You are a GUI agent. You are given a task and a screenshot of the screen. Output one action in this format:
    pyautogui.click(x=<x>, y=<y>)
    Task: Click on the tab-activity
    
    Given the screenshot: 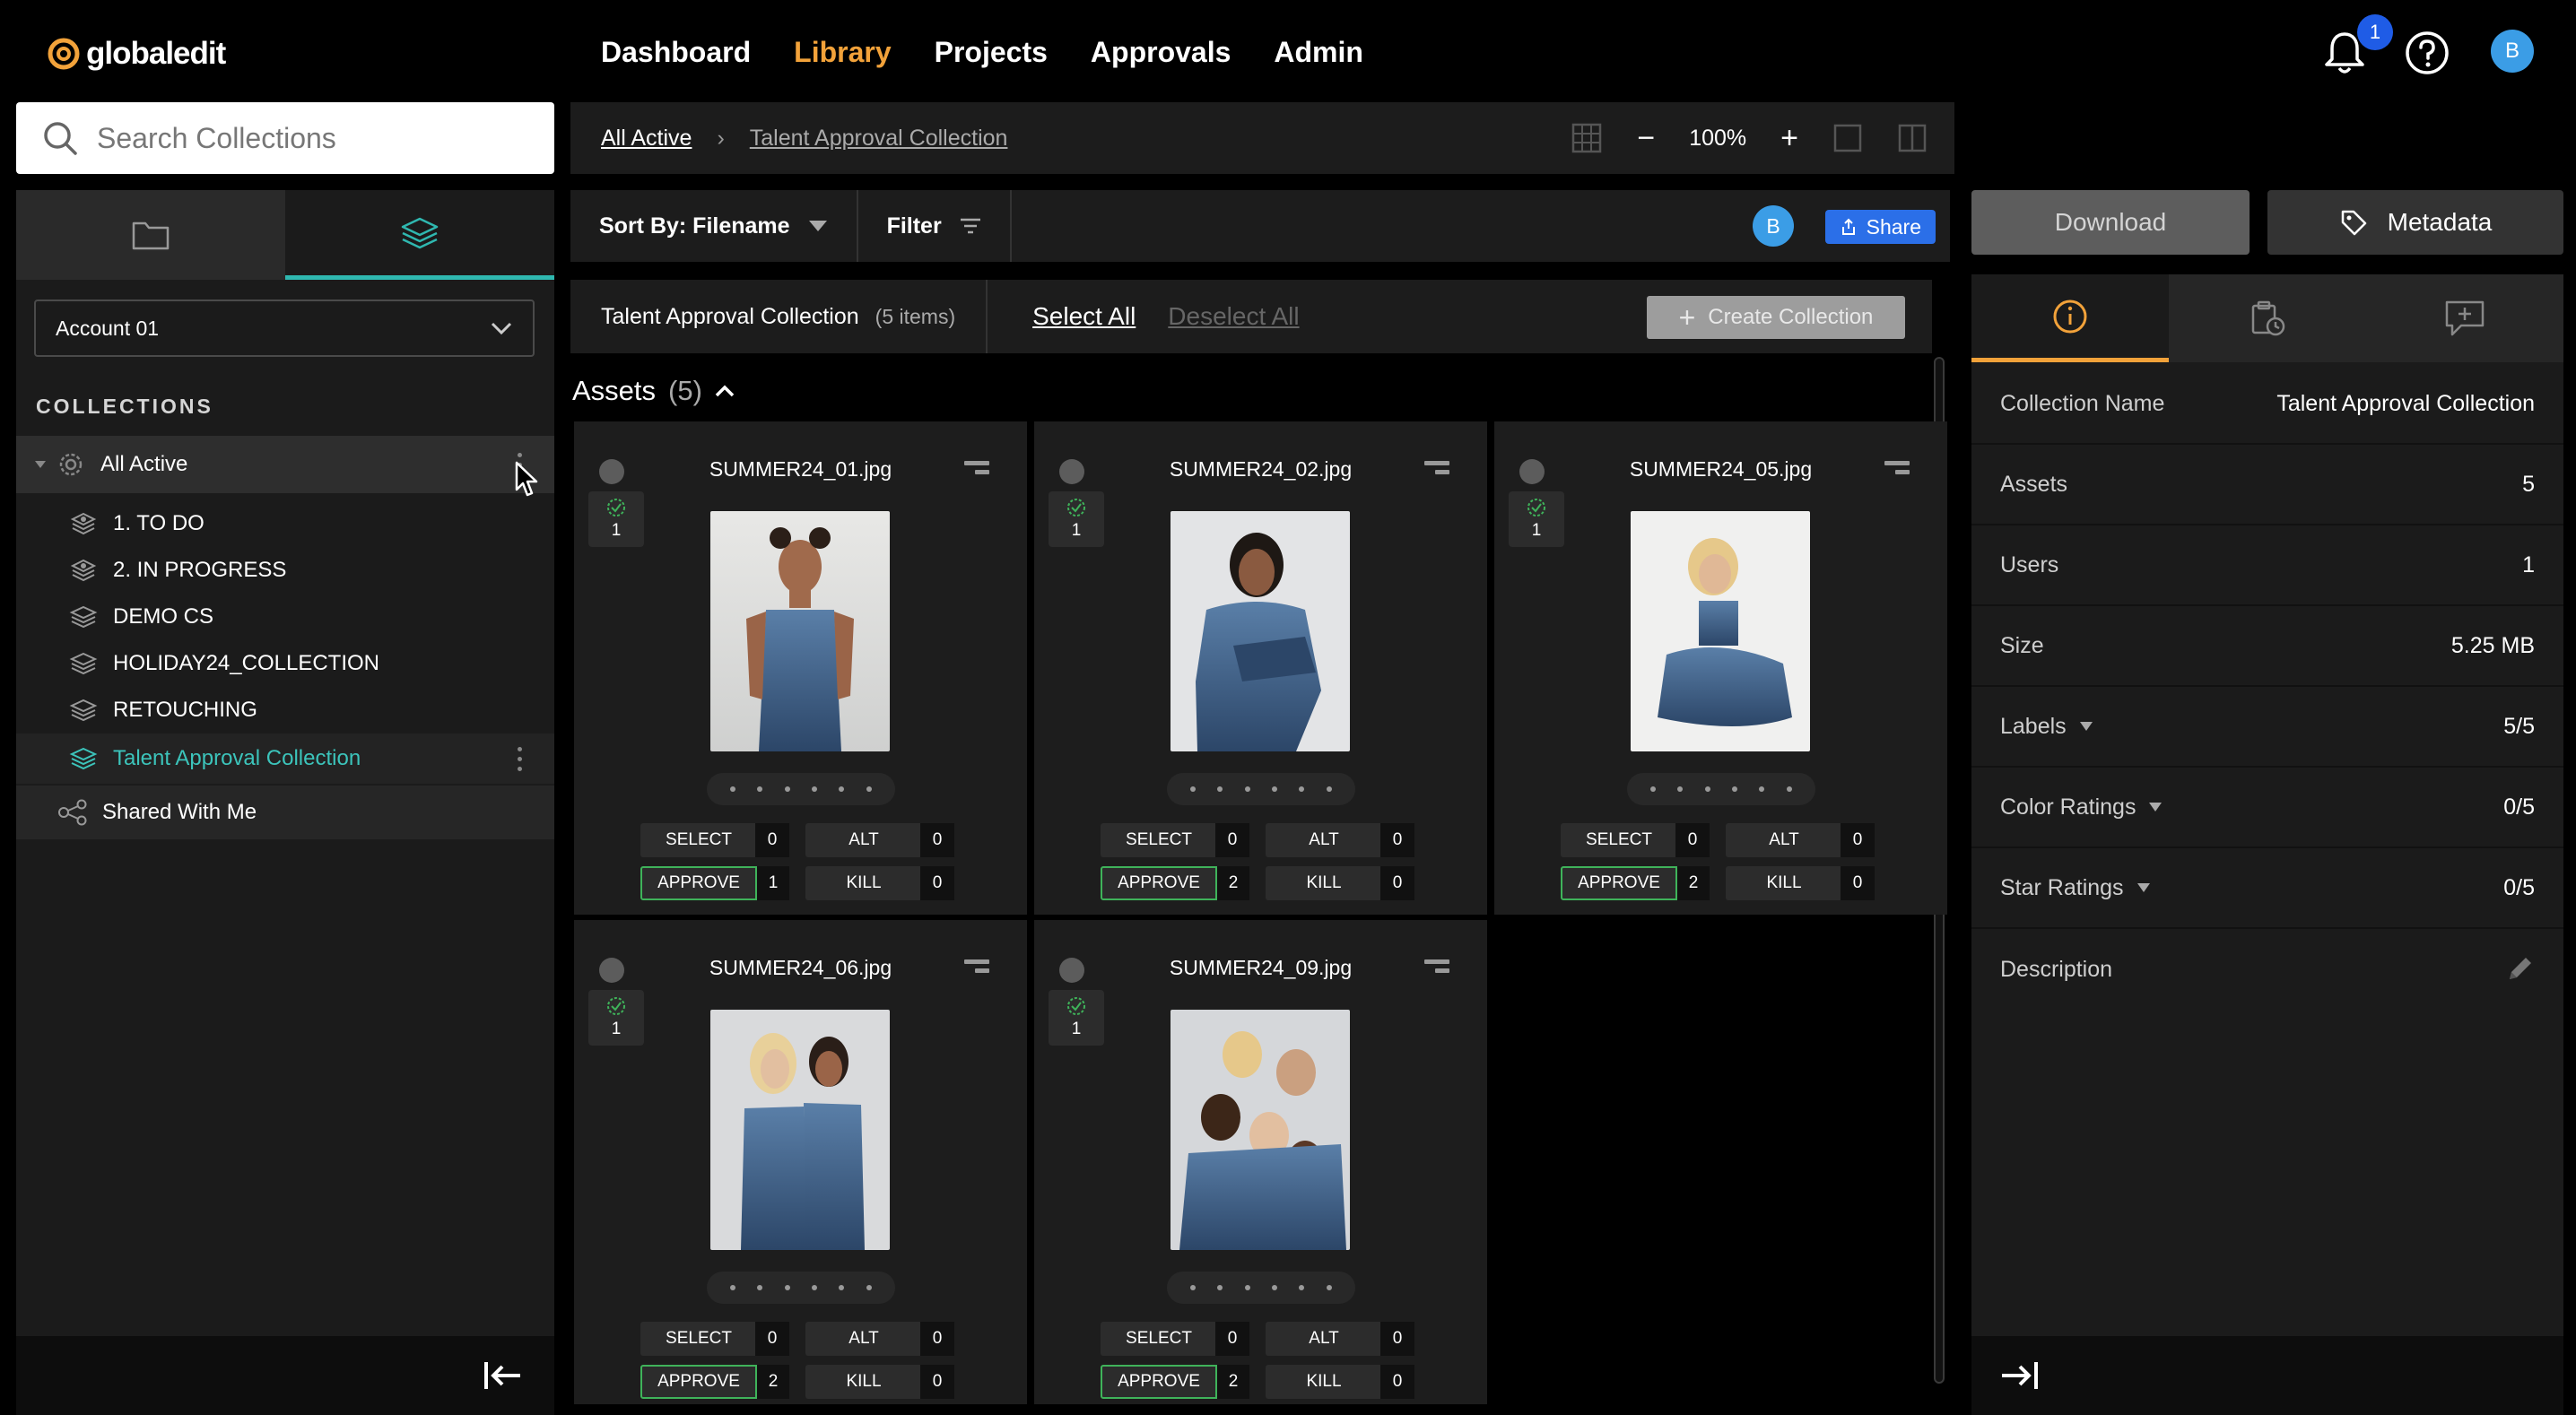 What is the action you would take?
    pyautogui.click(x=2267, y=318)
    